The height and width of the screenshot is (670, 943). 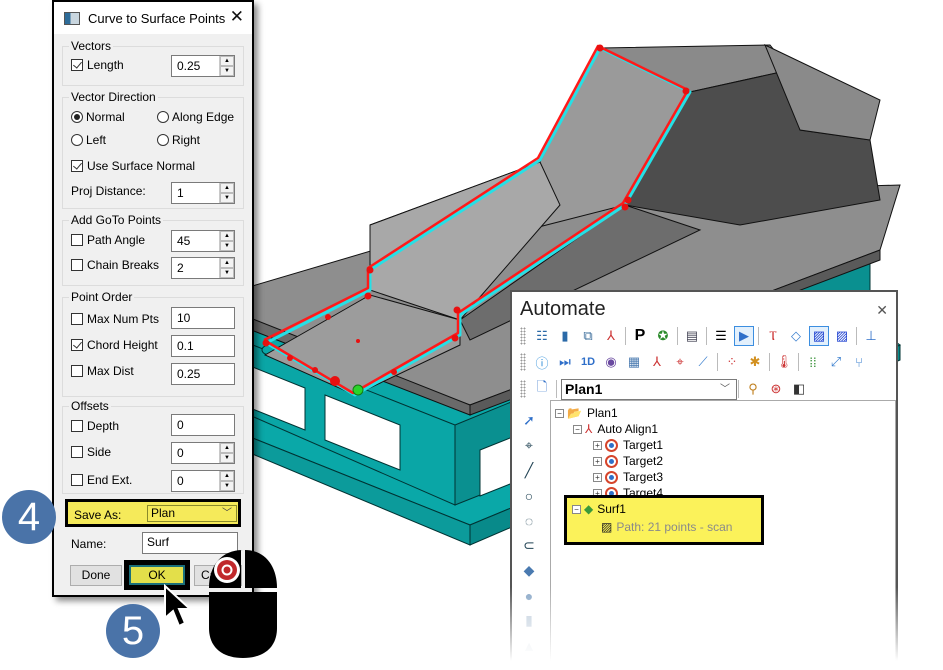 I want to click on length-spinner: 0.25 ▲ ▼, so click(x=203, y=66).